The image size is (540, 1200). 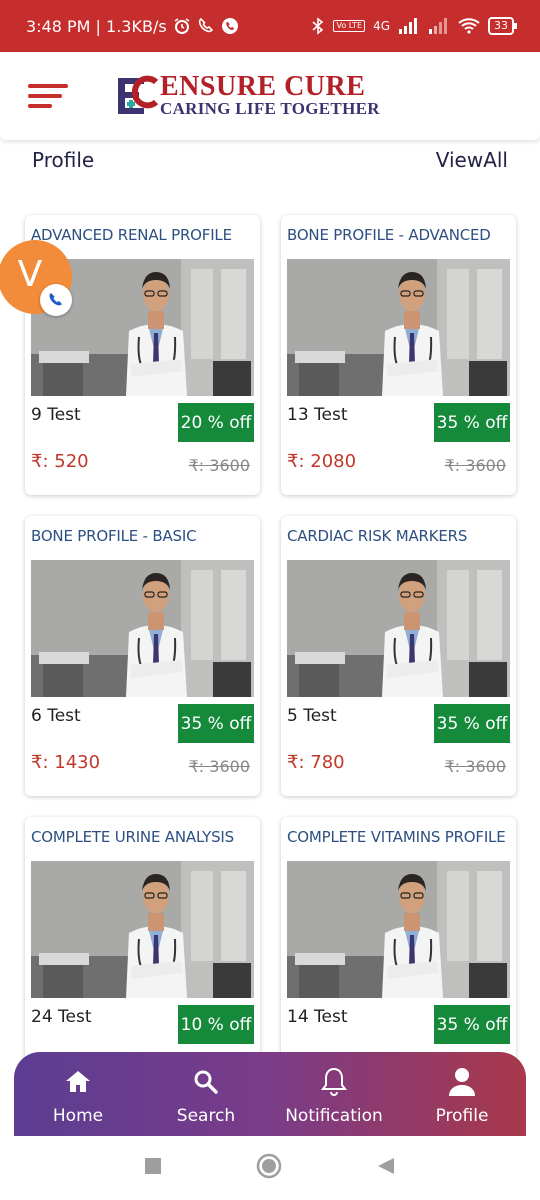 What do you see at coordinates (396, 837) in the screenshot?
I see `card-title: COMPLETE VITAMINS PROFILE` at bounding box center [396, 837].